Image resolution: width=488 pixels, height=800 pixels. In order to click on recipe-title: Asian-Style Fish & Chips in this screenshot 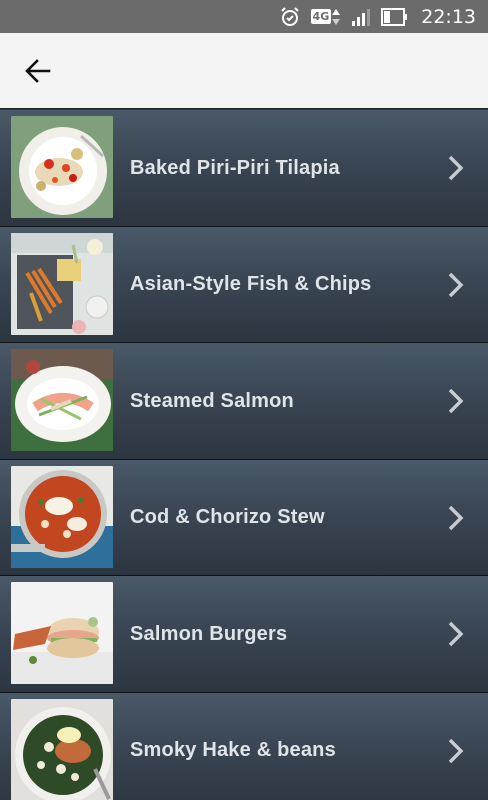, I will do `click(251, 284)`.